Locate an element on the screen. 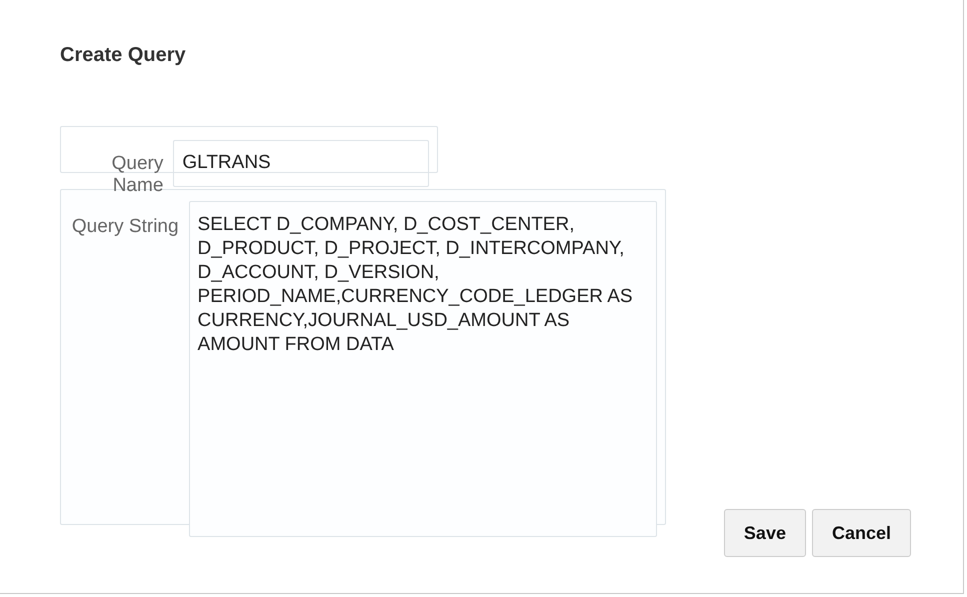 This screenshot has width=967, height=597. cancel-button: Cancel is located at coordinates (861, 533).